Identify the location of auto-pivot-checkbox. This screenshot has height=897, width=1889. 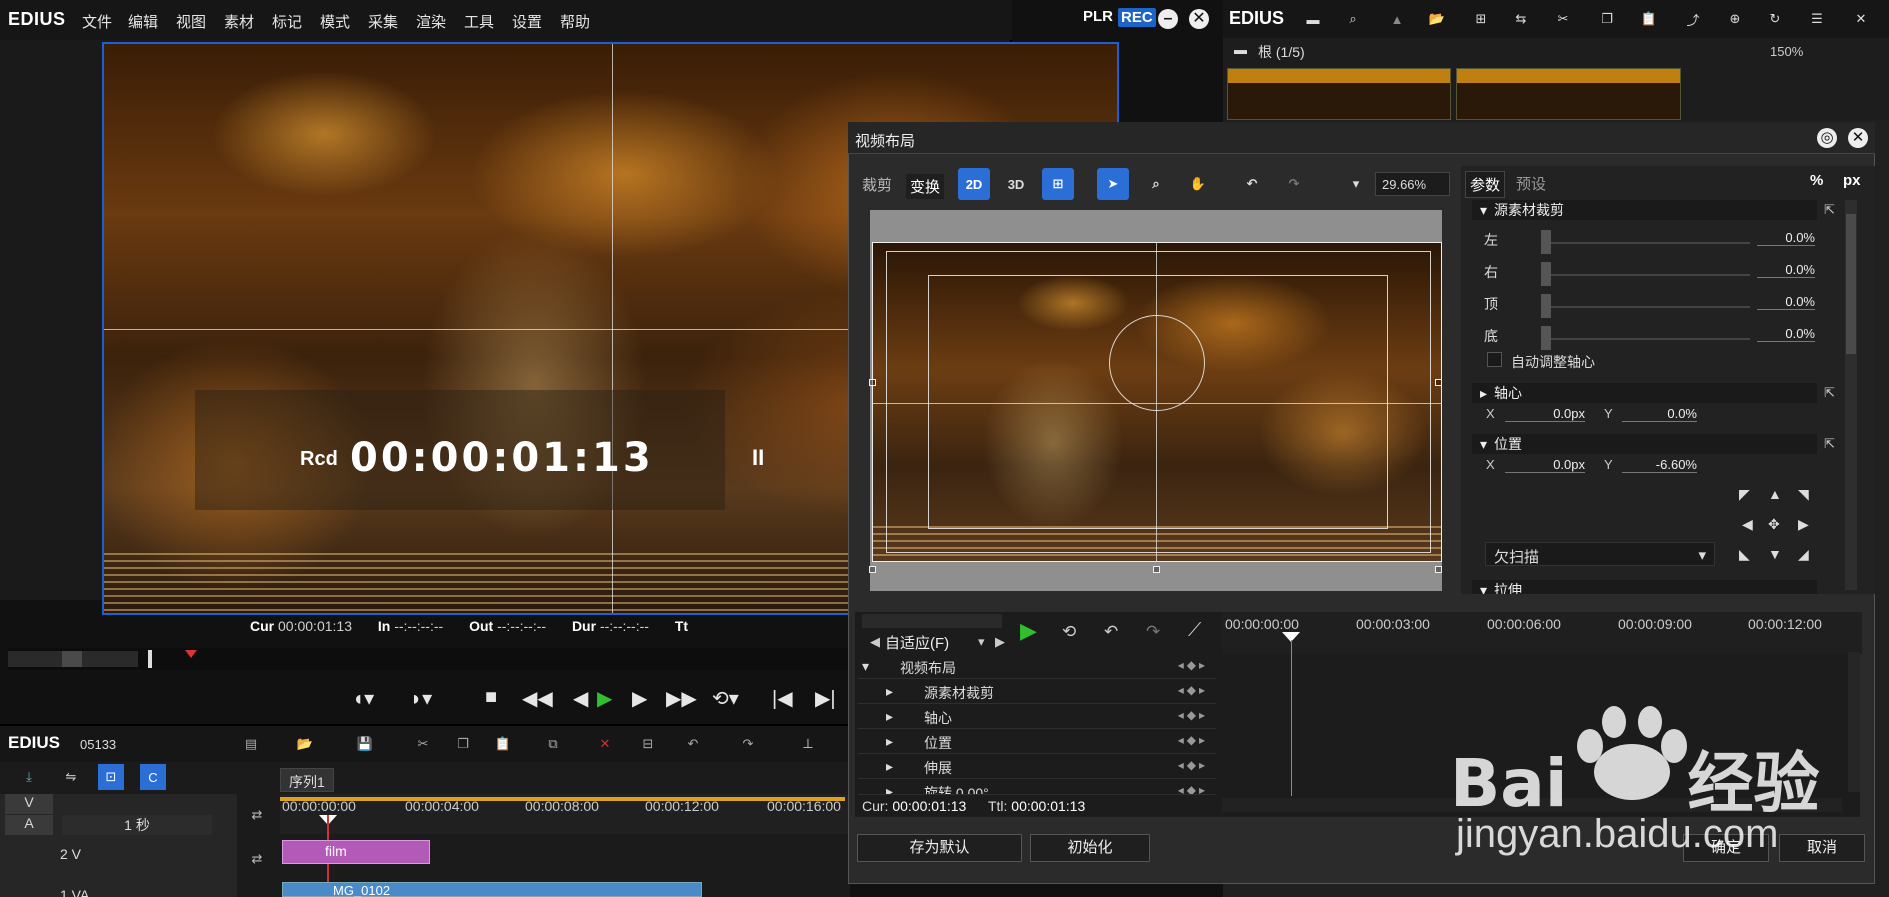
(1494, 359).